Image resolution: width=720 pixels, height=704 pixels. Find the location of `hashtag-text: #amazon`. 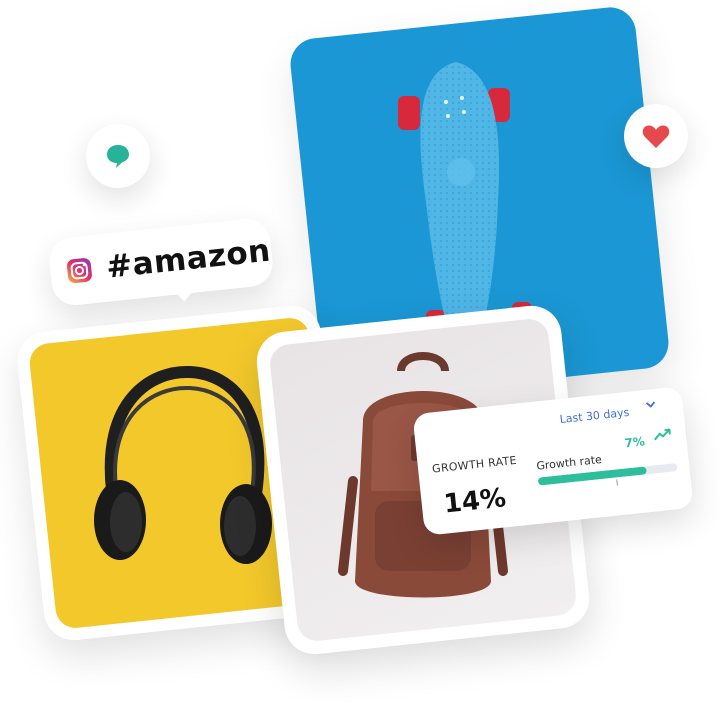

hashtag-text: #amazon is located at coordinates (188, 259).